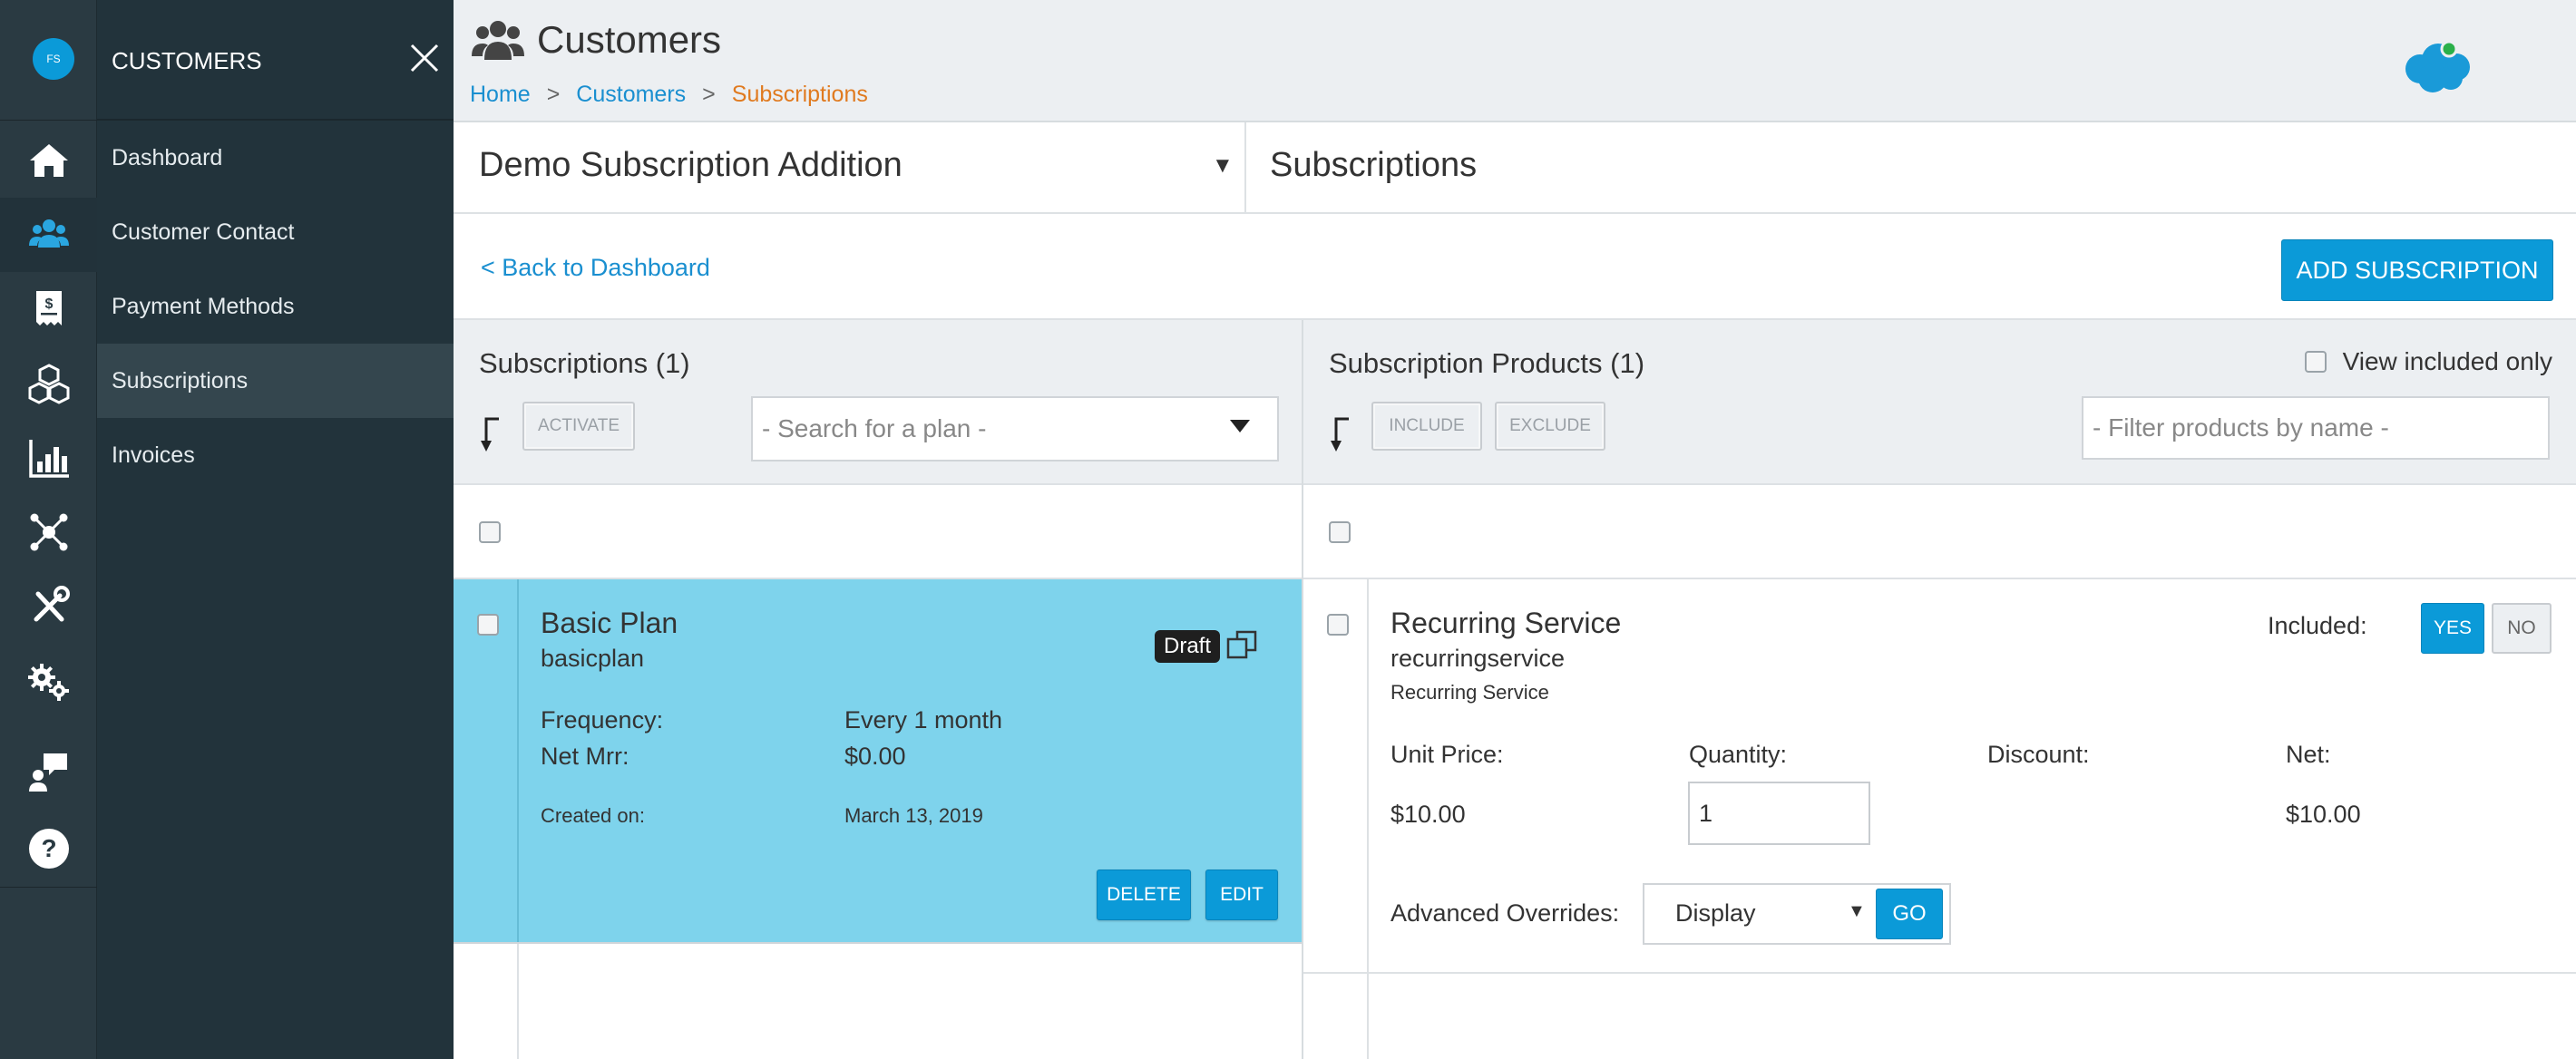 This screenshot has height=1059, width=2576. I want to click on activate-button: ACTIVATE, so click(578, 426).